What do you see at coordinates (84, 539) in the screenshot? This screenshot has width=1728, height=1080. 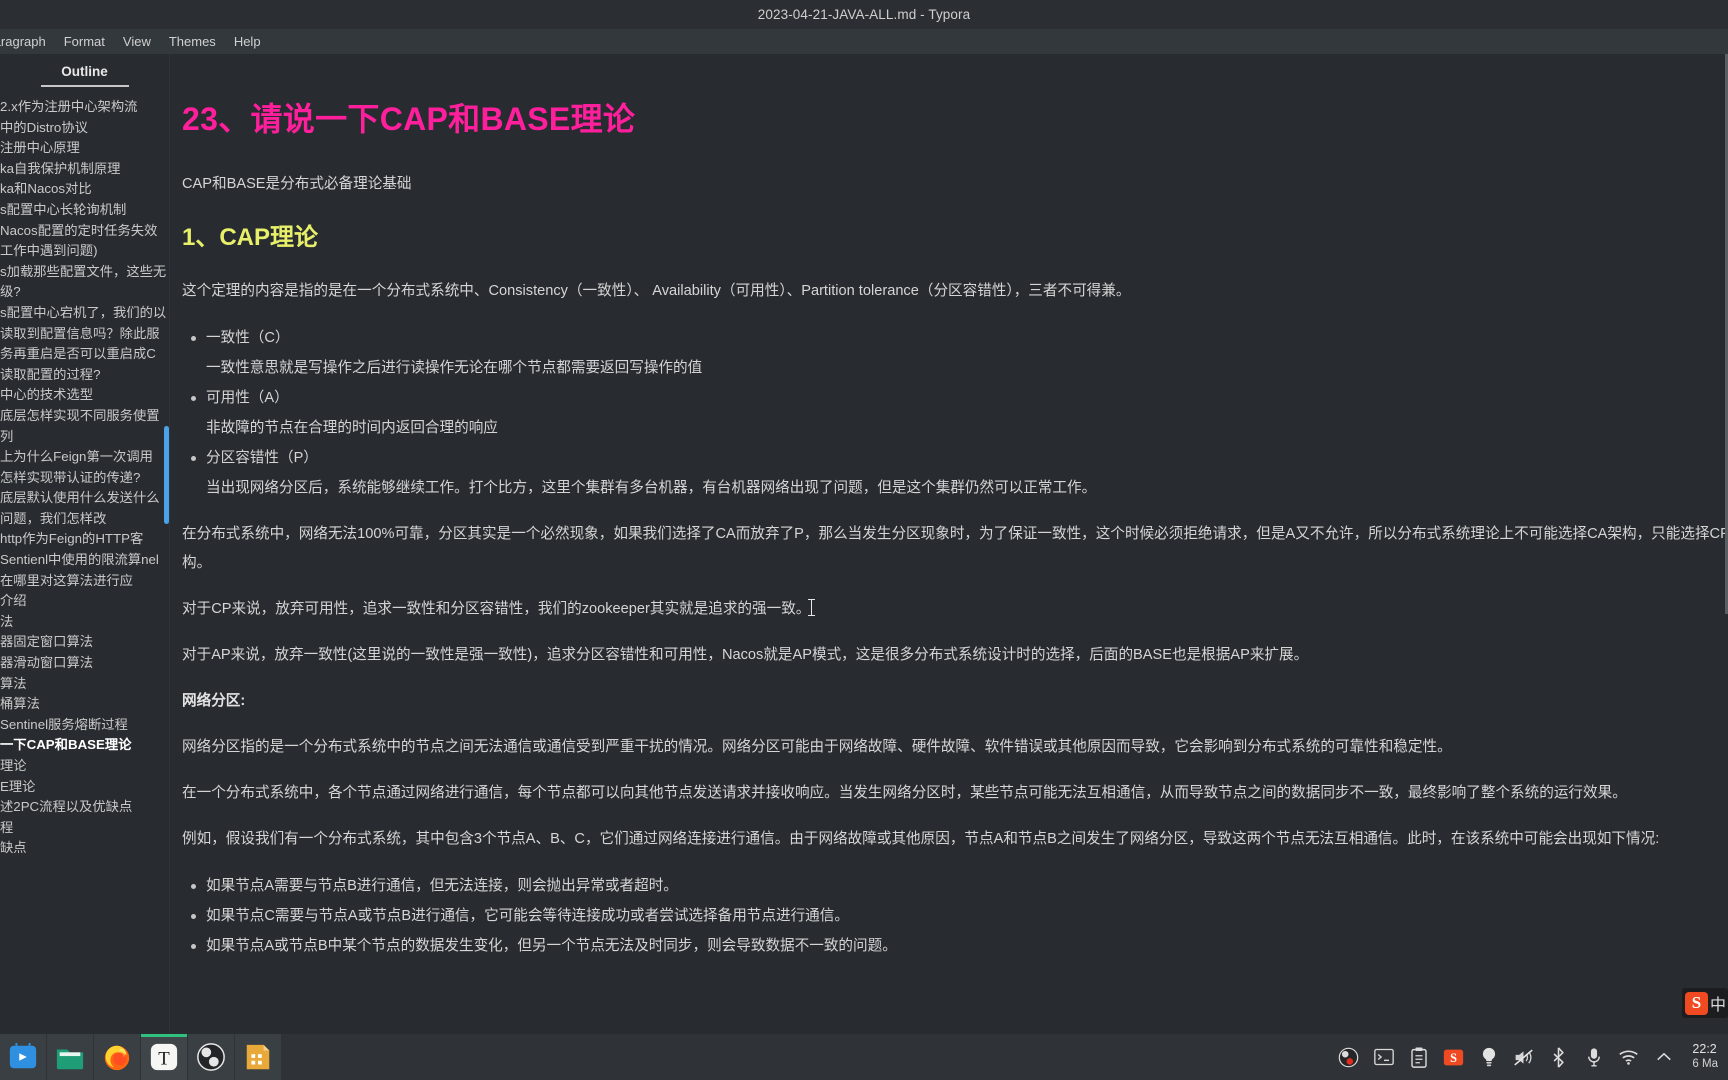 I see `outline-item-15: http作为Feign的HTTP客` at bounding box center [84, 539].